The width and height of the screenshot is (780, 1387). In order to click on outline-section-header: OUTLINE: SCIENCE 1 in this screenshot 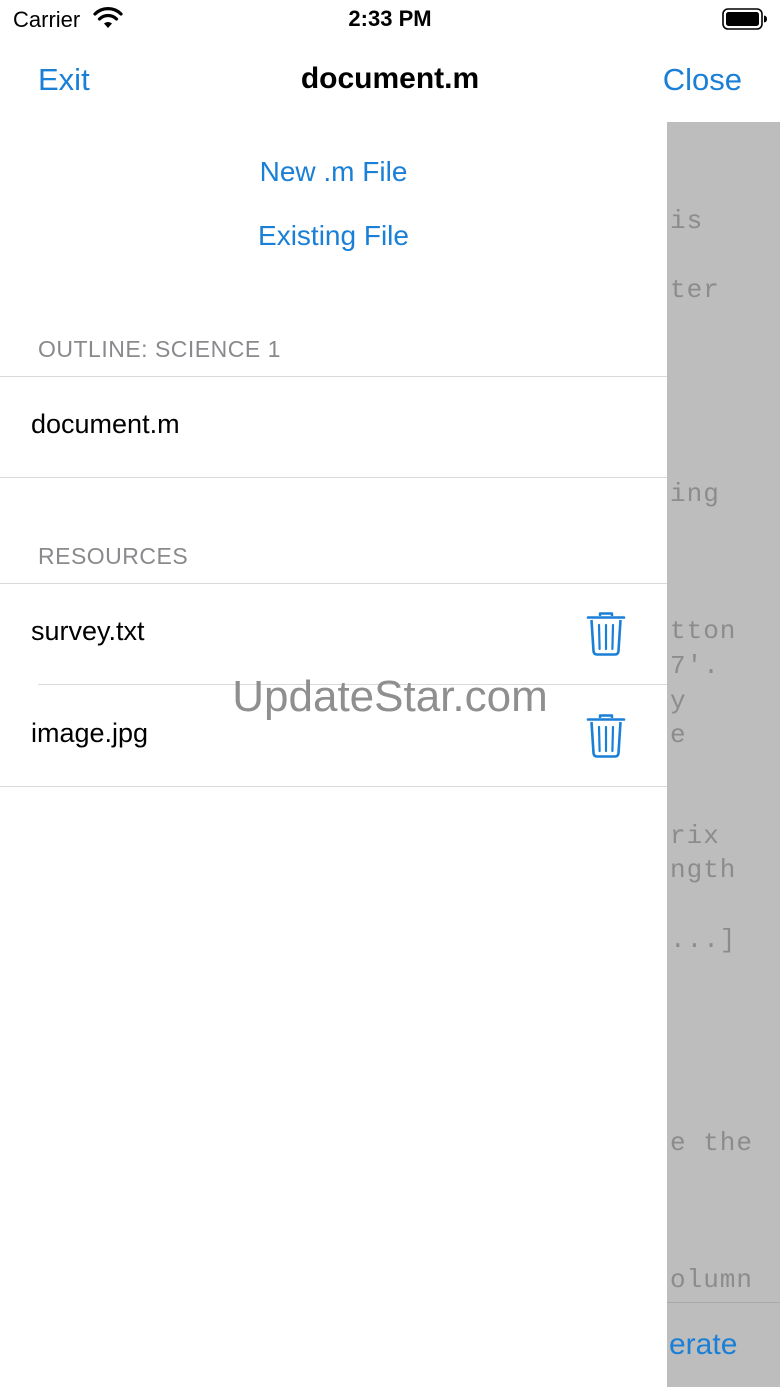, I will do `click(159, 349)`.